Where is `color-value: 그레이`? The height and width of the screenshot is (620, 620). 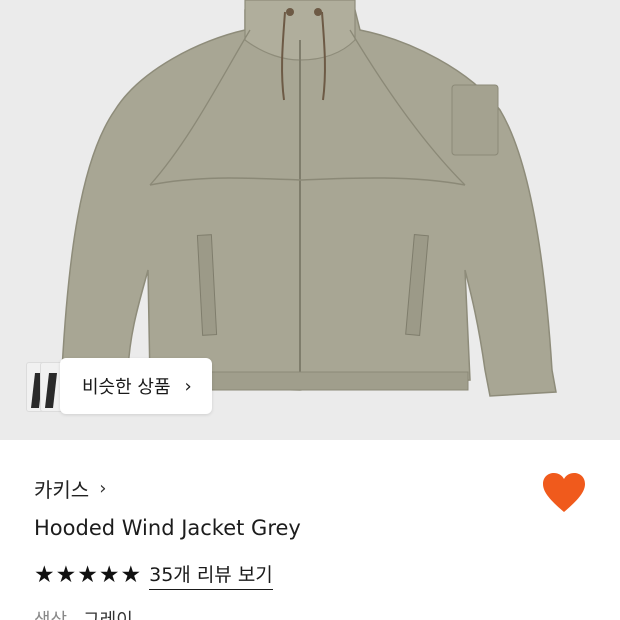
color-value: 그레이 is located at coordinates (108, 613).